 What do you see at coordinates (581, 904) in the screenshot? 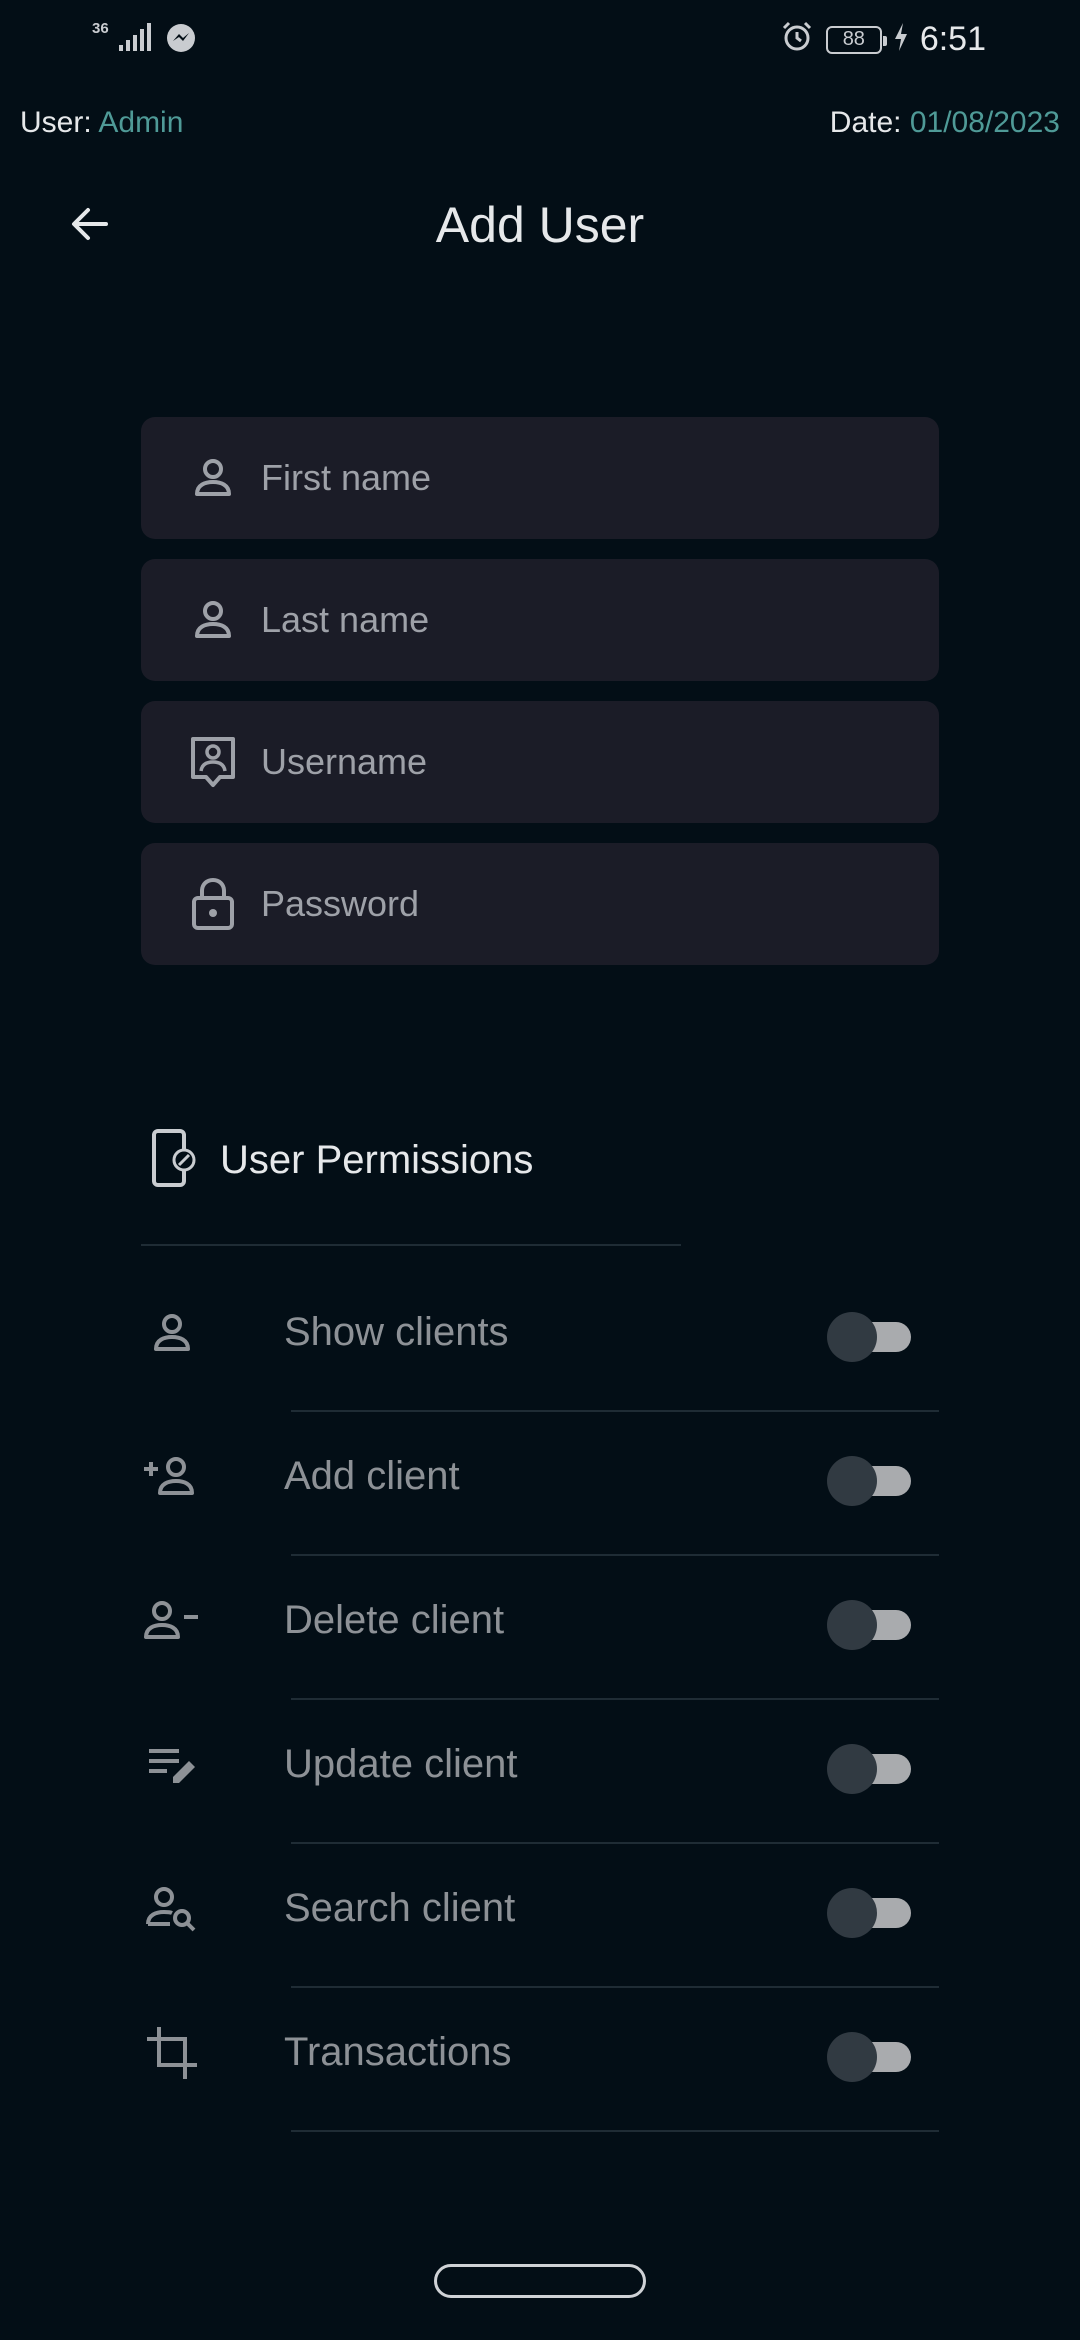
I see `password-input` at bounding box center [581, 904].